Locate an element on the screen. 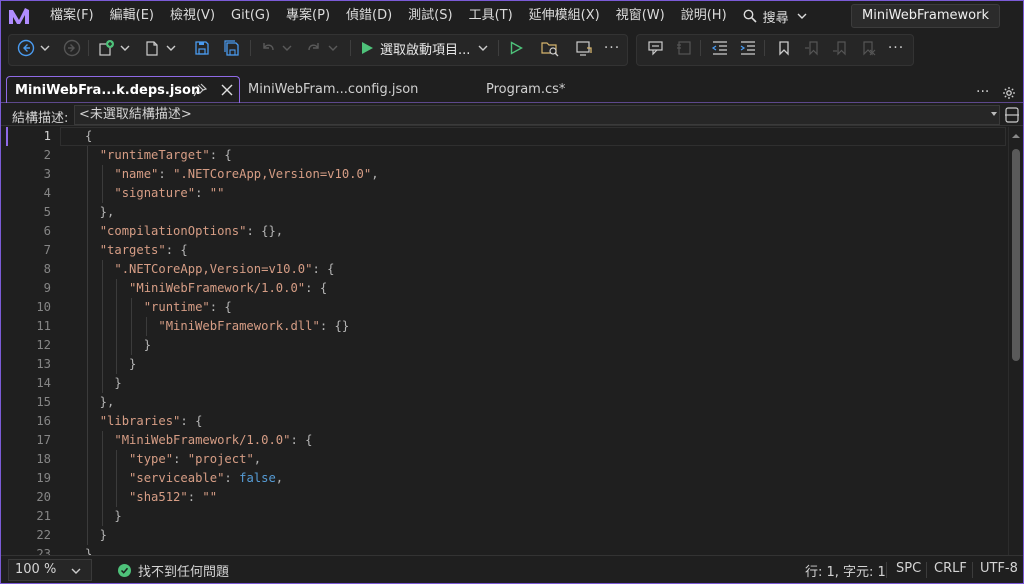 This screenshot has width=1024, height=584. code-line: 3 "name": ".NETCoreApp,Version=v10.0", is located at coordinates (504, 174).